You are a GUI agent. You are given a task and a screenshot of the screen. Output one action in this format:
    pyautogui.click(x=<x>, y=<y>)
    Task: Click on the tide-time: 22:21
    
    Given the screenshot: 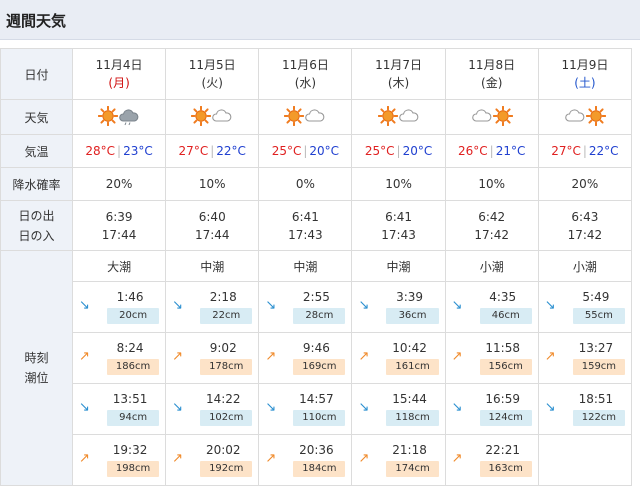 What is the action you would take?
    pyautogui.click(x=502, y=450)
    